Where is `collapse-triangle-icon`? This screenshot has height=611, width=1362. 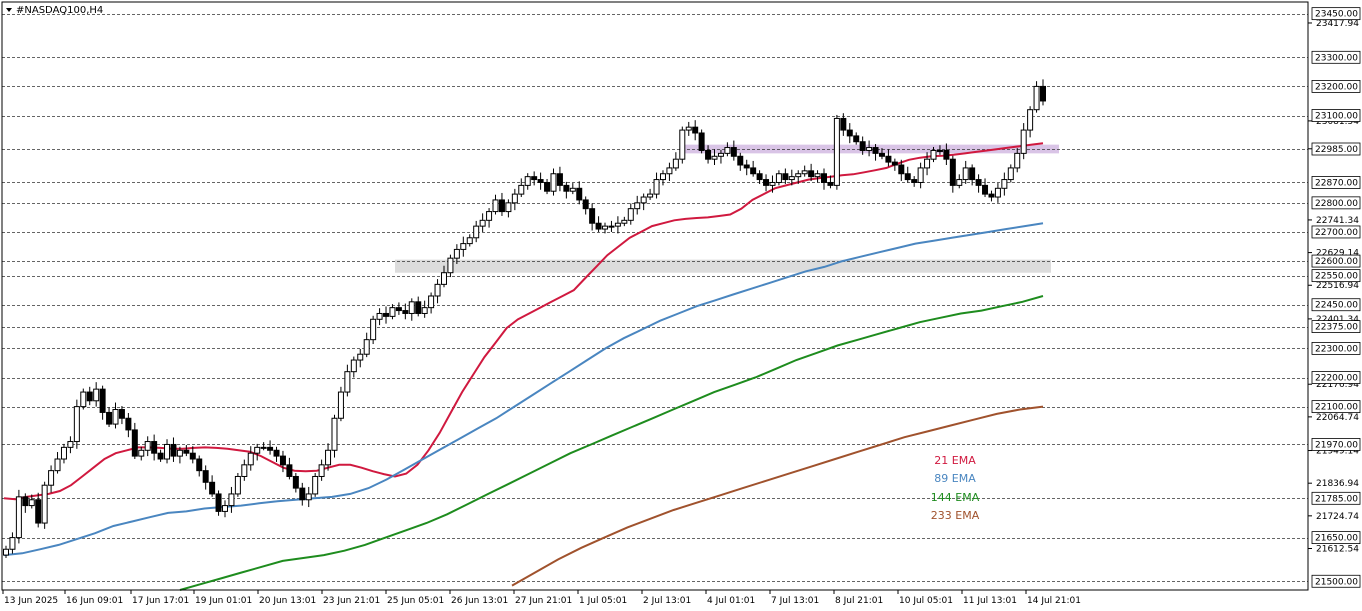
collapse-triangle-icon is located at coordinates (9, 10).